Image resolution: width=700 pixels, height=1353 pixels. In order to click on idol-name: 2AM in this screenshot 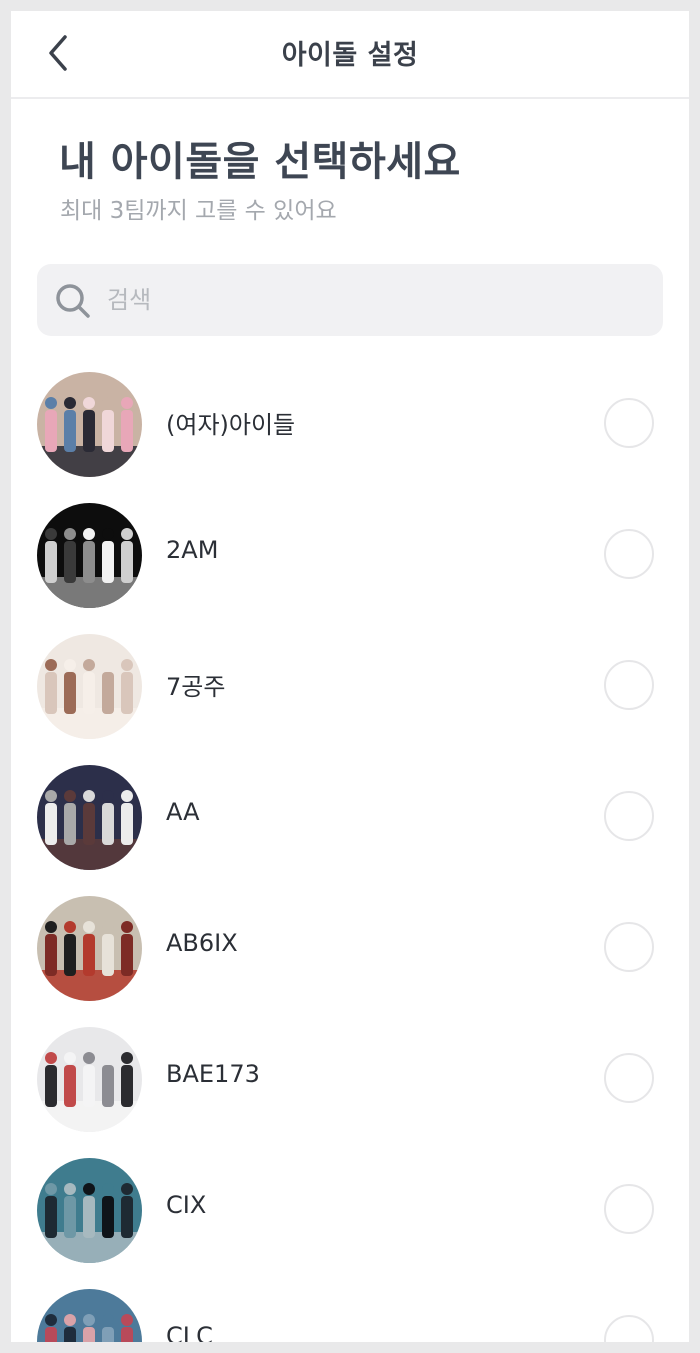, I will do `click(192, 550)`.